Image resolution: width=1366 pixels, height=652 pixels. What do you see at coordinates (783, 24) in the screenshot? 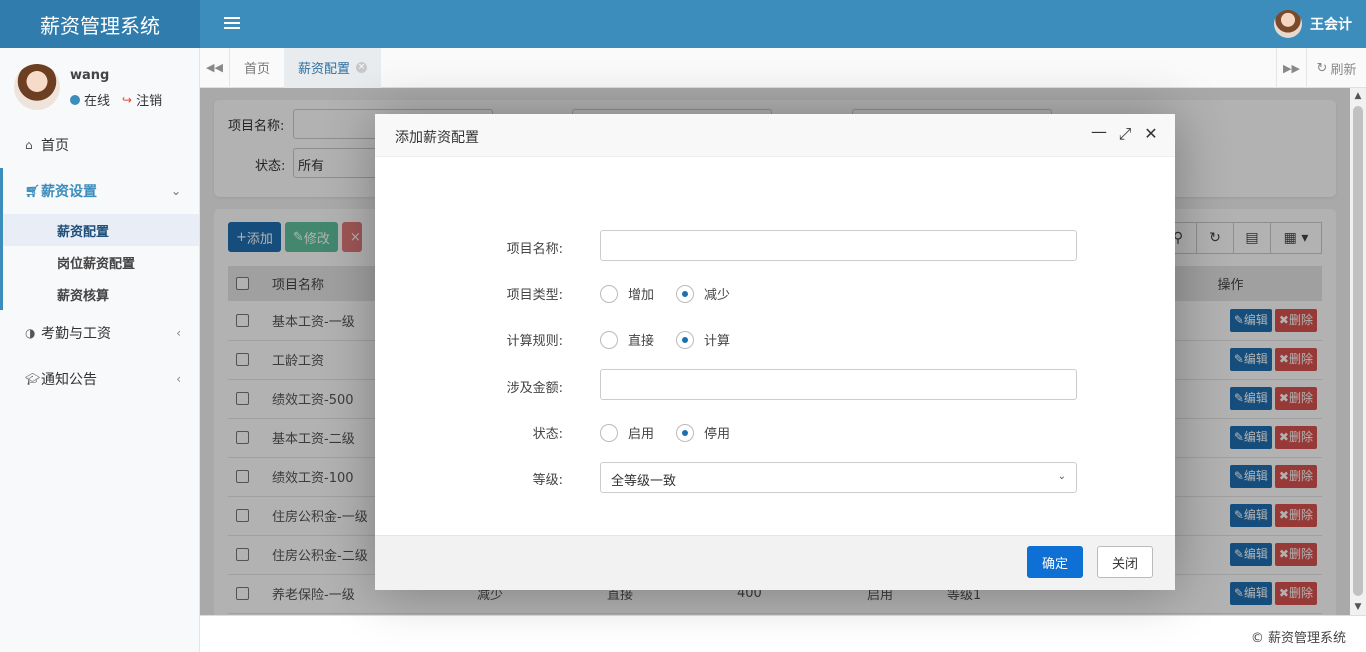
I see `top-navbar: 王会计` at bounding box center [783, 24].